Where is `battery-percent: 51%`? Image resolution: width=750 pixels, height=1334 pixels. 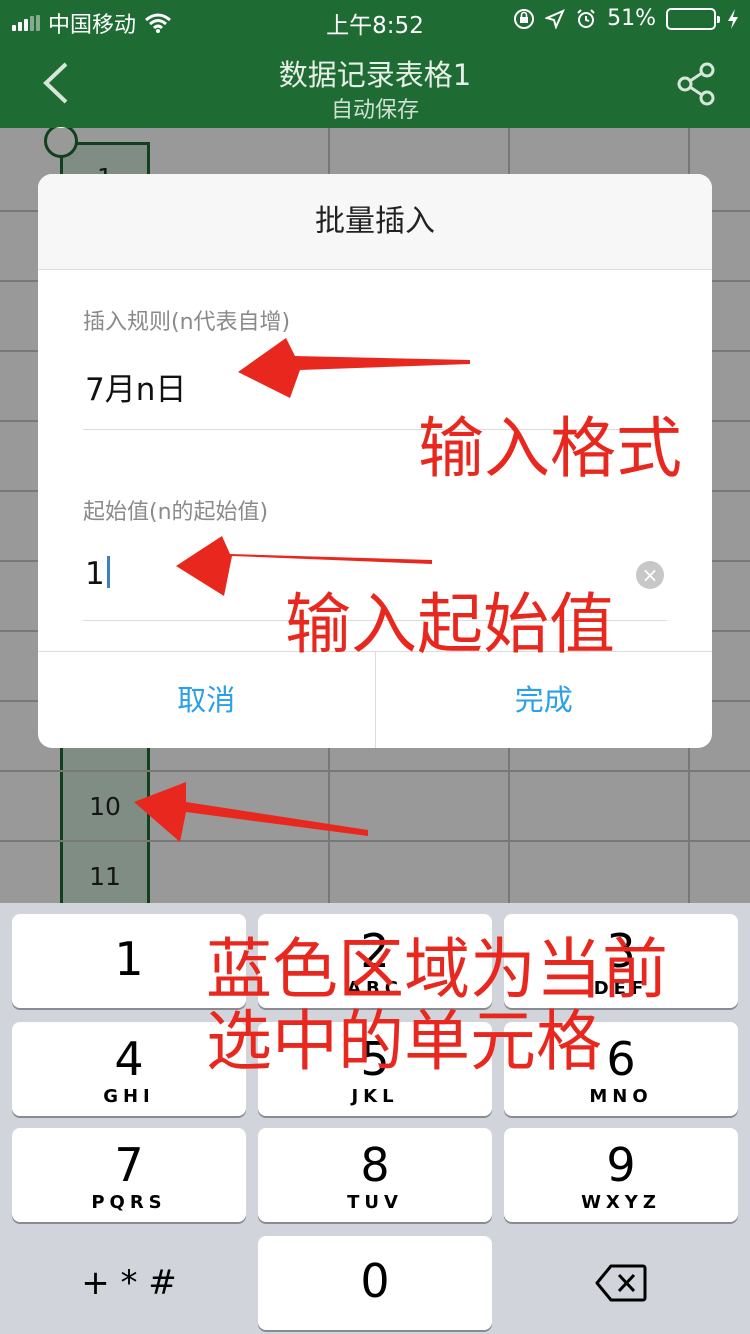 battery-percent: 51% is located at coordinates (631, 18).